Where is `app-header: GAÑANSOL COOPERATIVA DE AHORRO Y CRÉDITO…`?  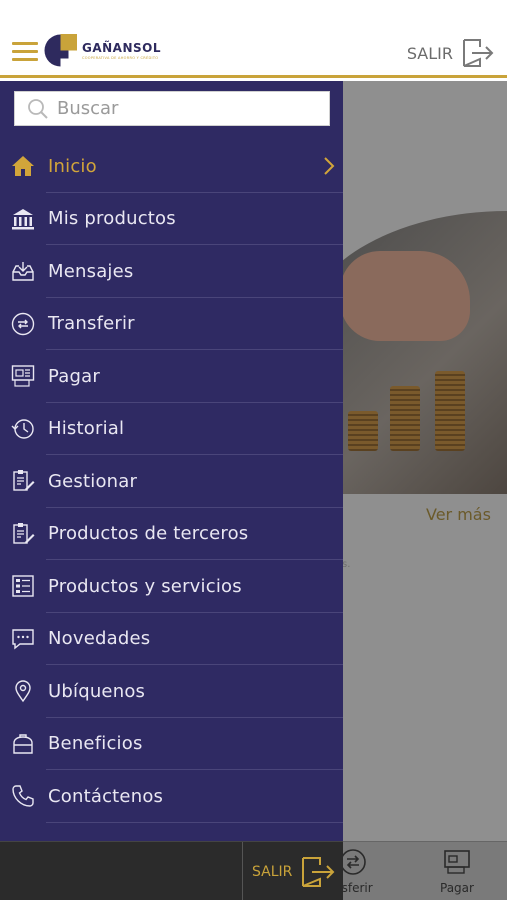
app-header: GAÑANSOL COOPERATIVA DE AHORRO Y CRÉDITO… is located at coordinates (253, 39).